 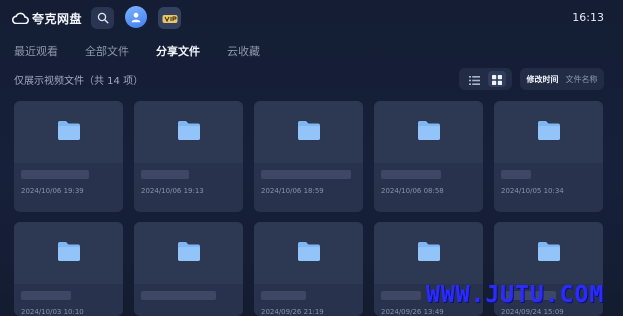 I want to click on file-card: 2024/10/06 08:58, so click(x=428, y=156).